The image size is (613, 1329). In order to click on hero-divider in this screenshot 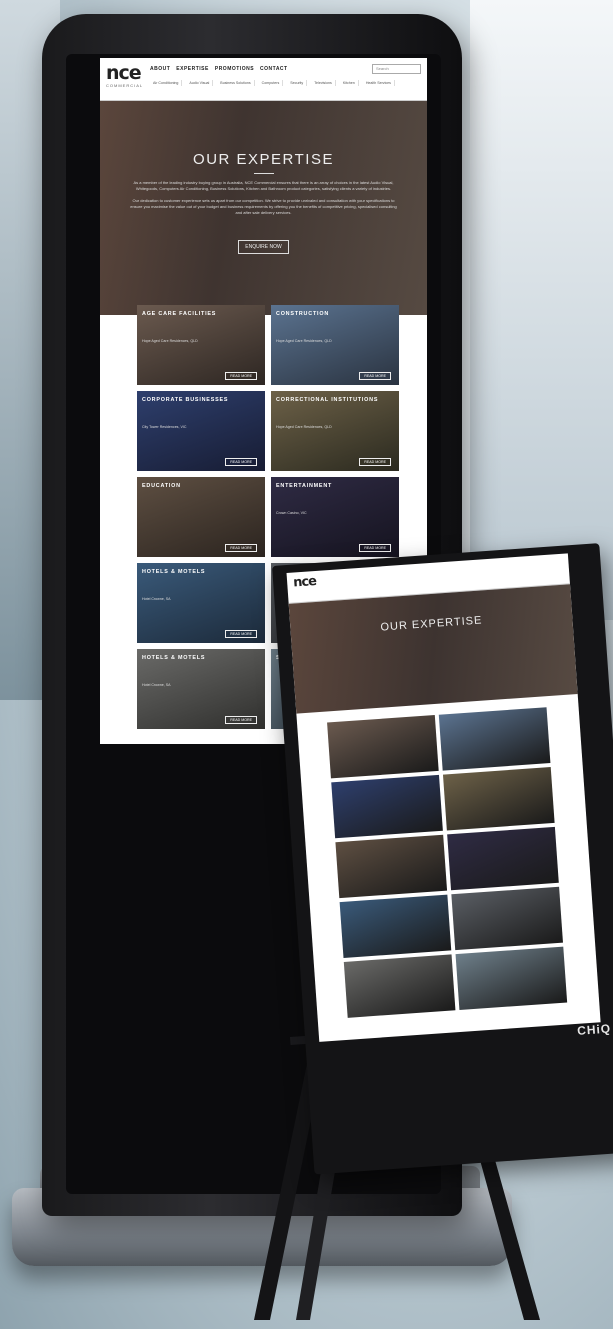, I will do `click(263, 173)`.